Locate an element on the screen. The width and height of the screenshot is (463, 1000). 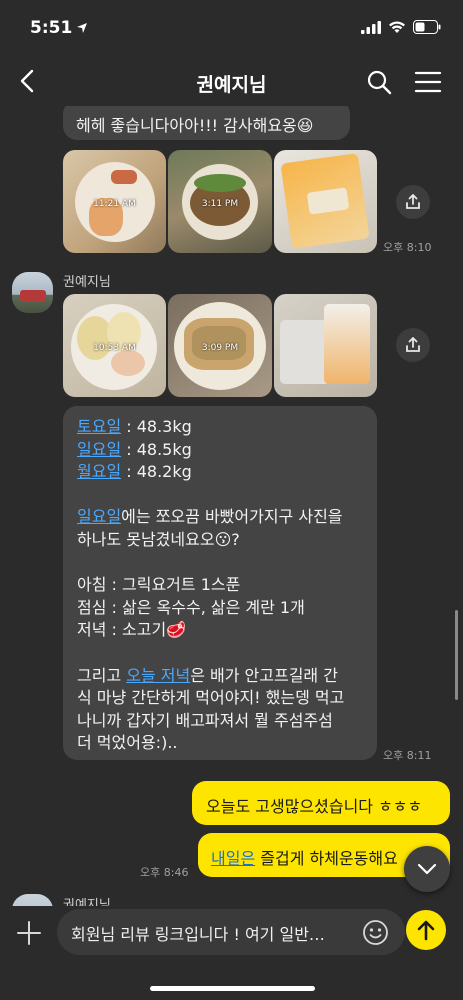
status-icons is located at coordinates (401, 27).